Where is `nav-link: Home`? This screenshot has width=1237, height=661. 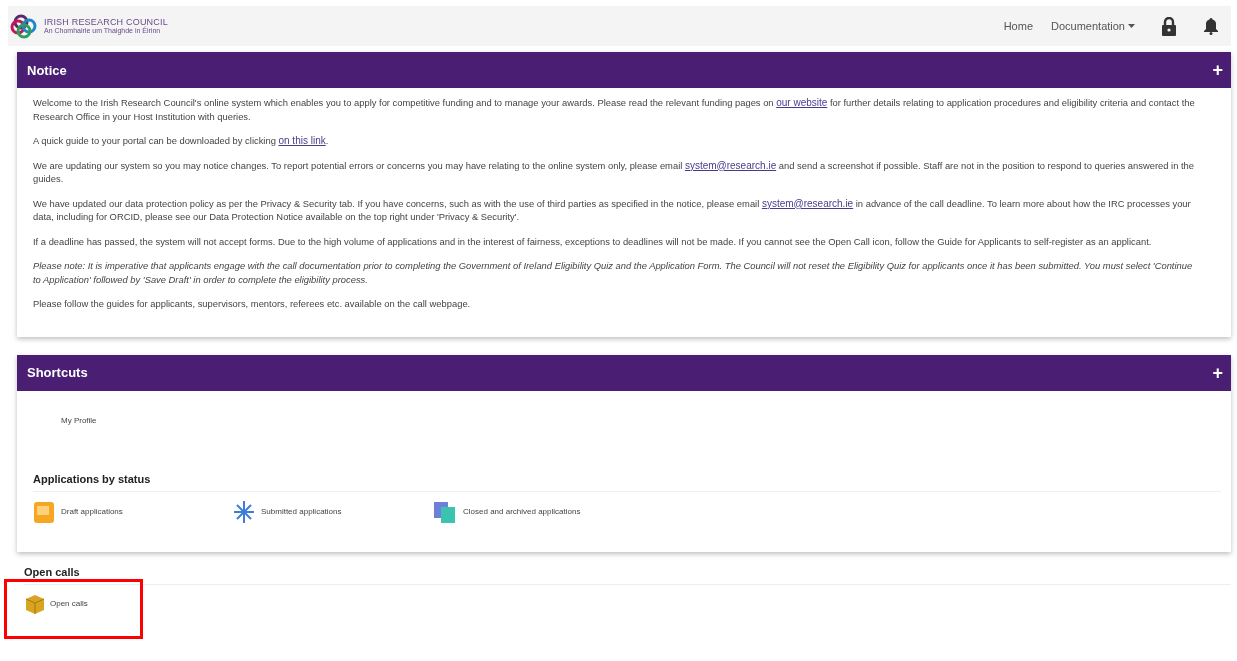
nav-link: Home is located at coordinates (1018, 26).